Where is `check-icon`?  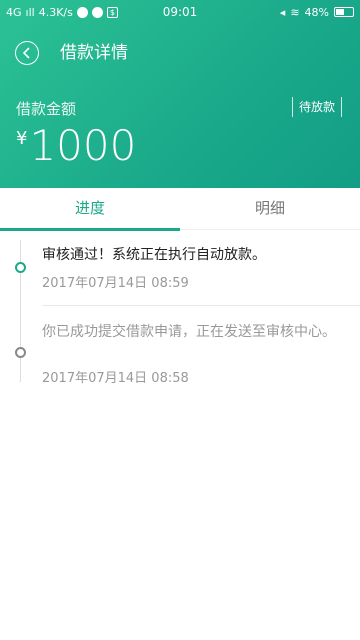 check-icon is located at coordinates (97, 12).